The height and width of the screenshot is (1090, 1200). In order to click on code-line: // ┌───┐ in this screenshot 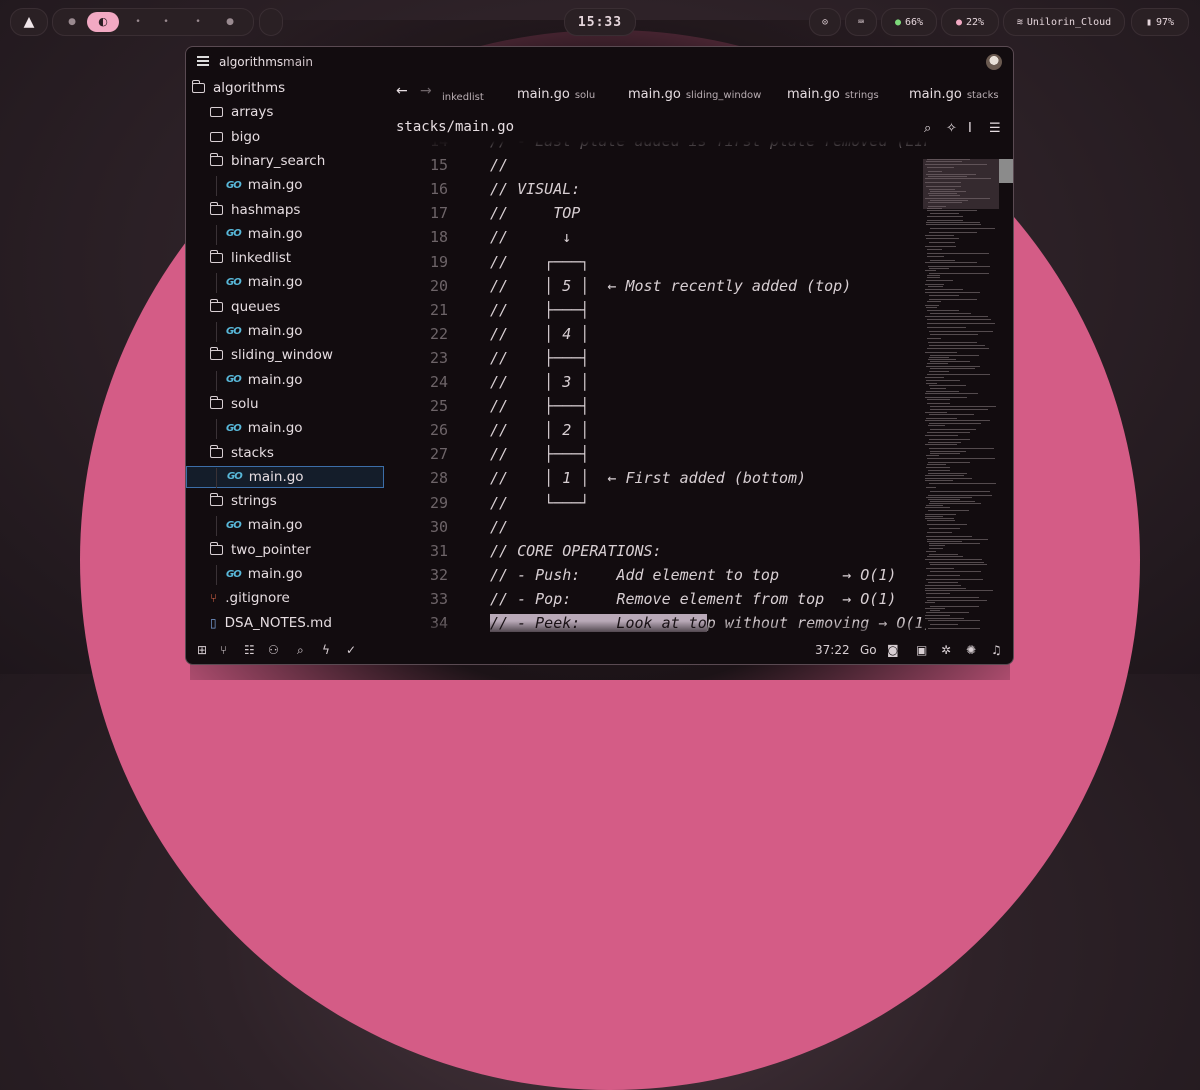, I will do `click(539, 262)`.